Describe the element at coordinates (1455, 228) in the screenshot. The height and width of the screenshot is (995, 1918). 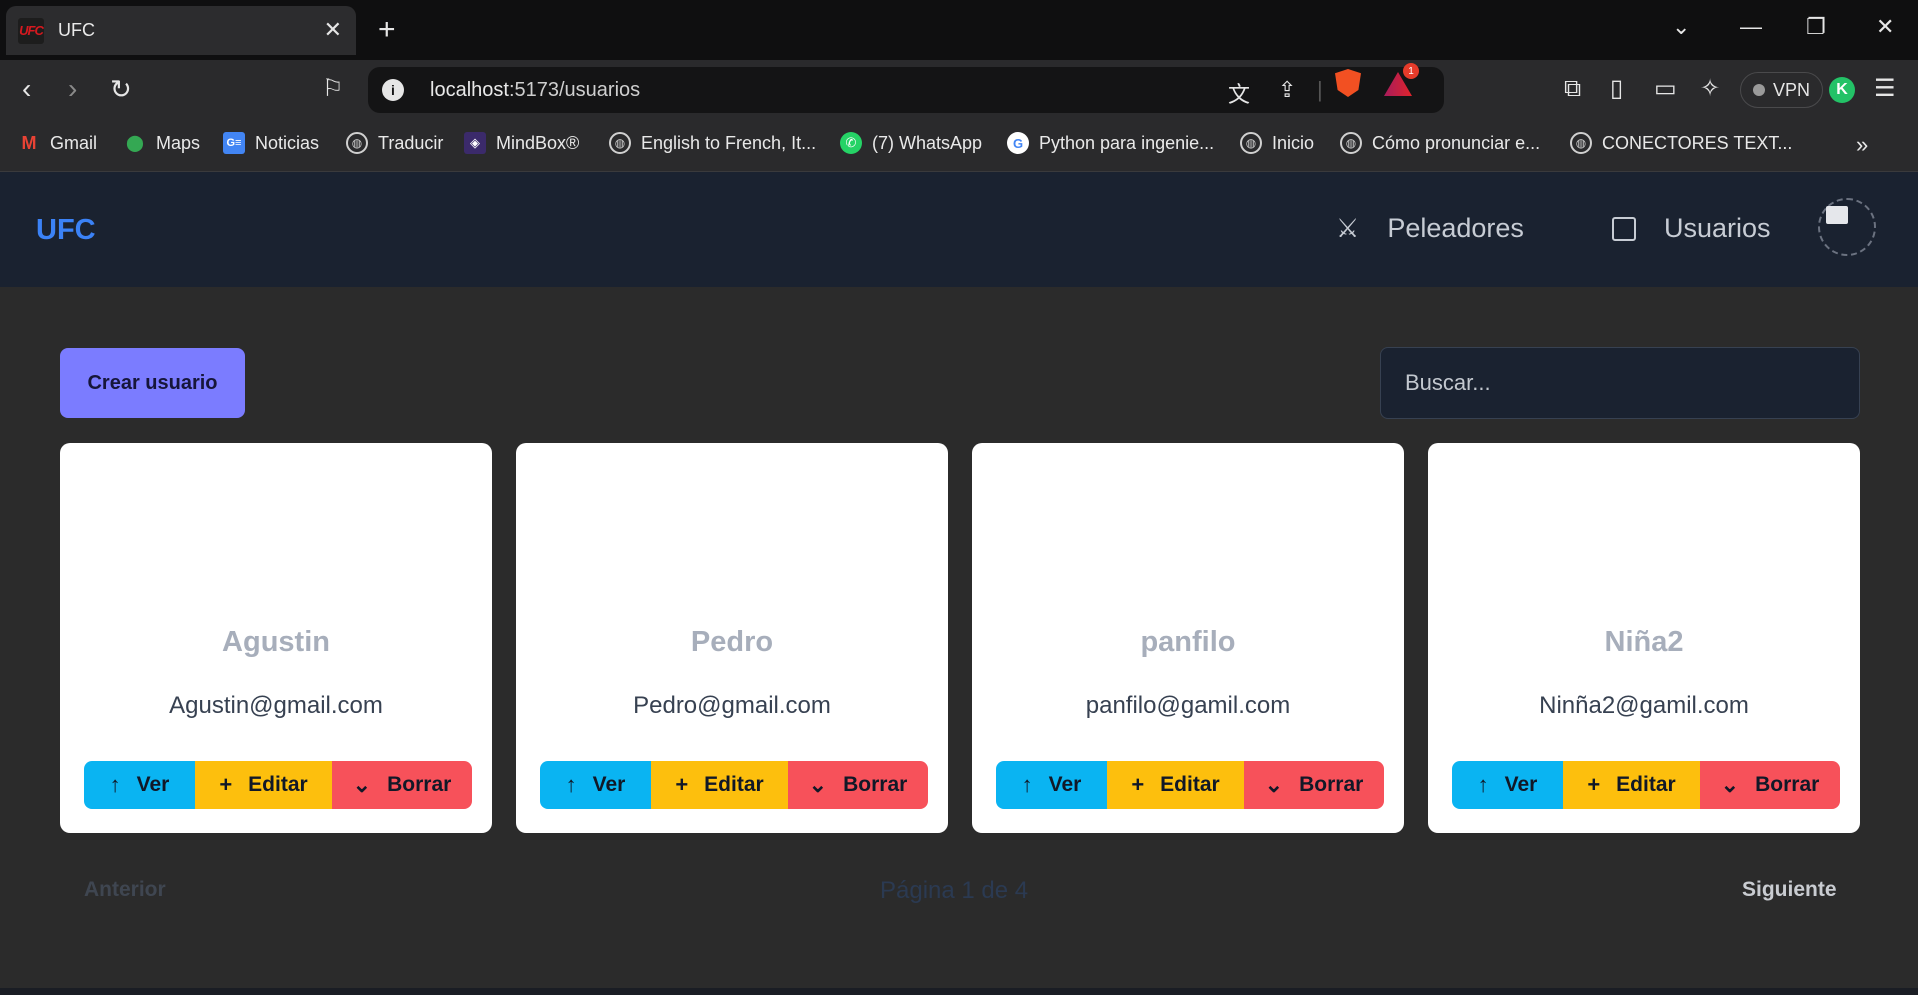
I see `nav-label: Peleadores` at that location.